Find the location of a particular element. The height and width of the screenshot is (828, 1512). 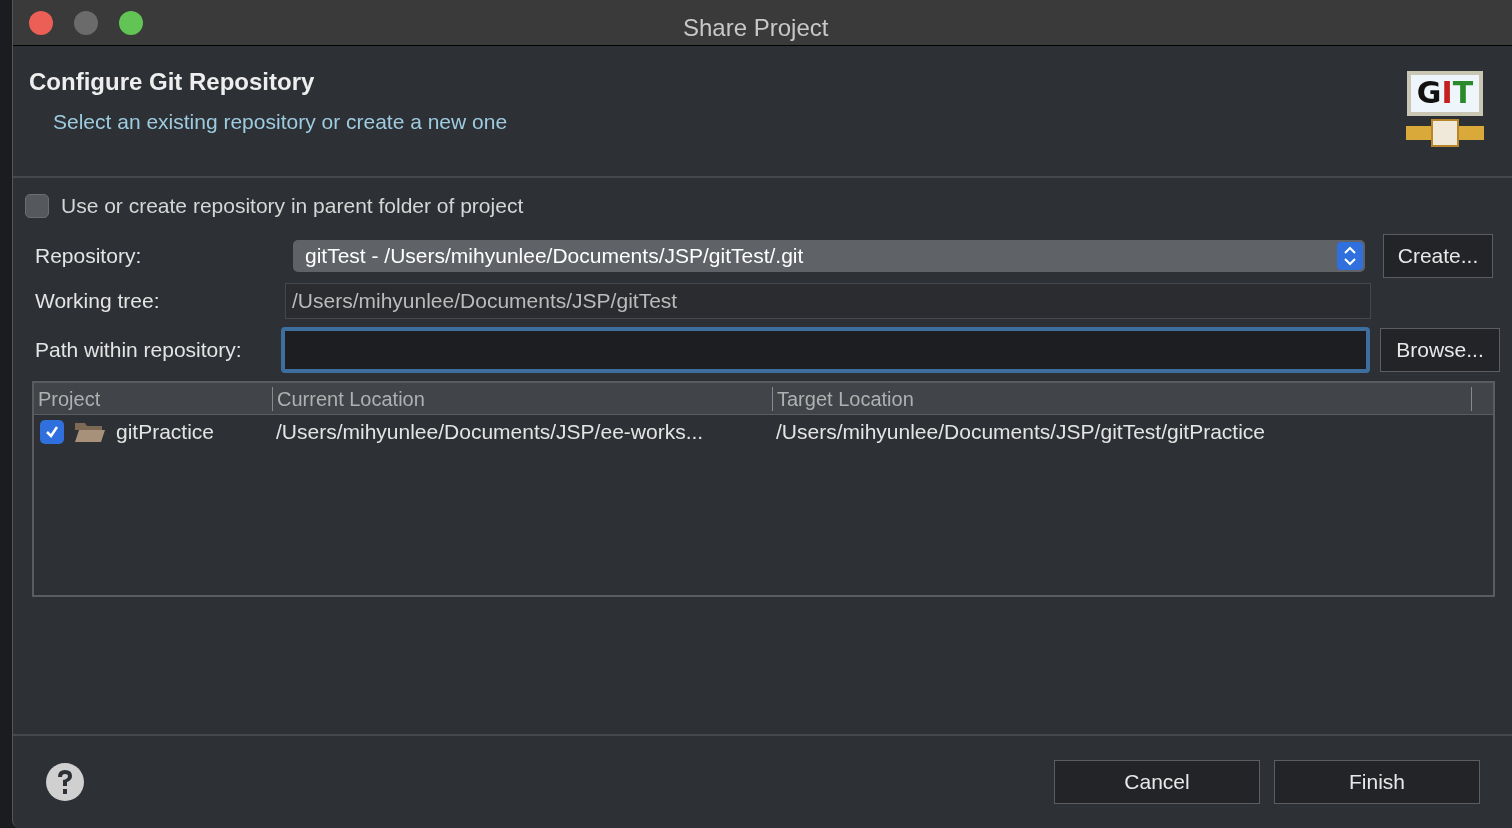

minimize-button is located at coordinates (86, 22).